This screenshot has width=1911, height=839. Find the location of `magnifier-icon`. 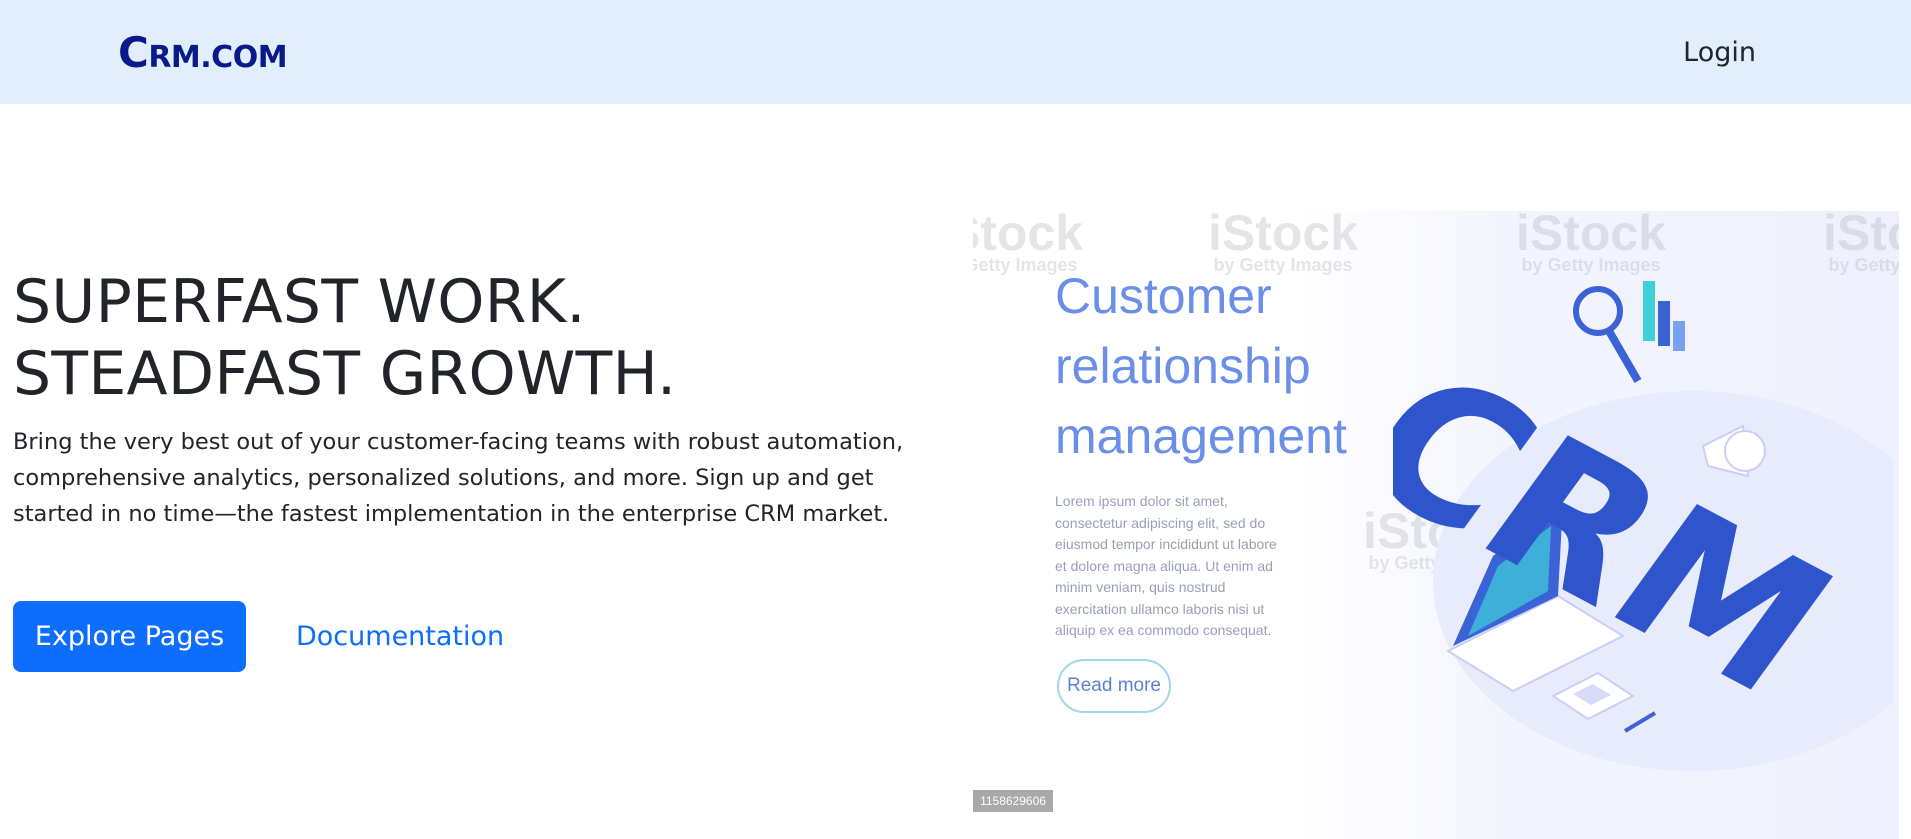

magnifier-icon is located at coordinates (1607, 335).